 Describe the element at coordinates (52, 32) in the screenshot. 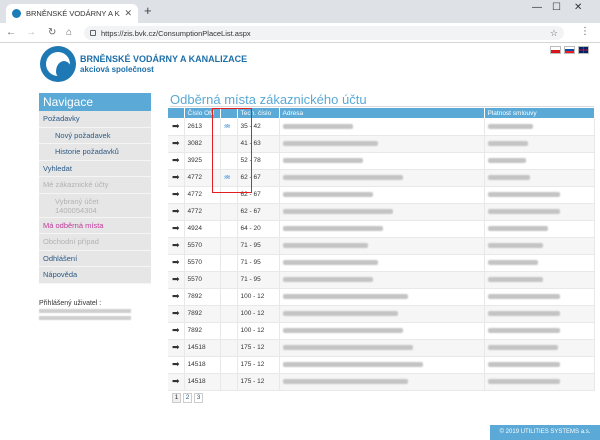

I see `reload-icon: ↻` at that location.